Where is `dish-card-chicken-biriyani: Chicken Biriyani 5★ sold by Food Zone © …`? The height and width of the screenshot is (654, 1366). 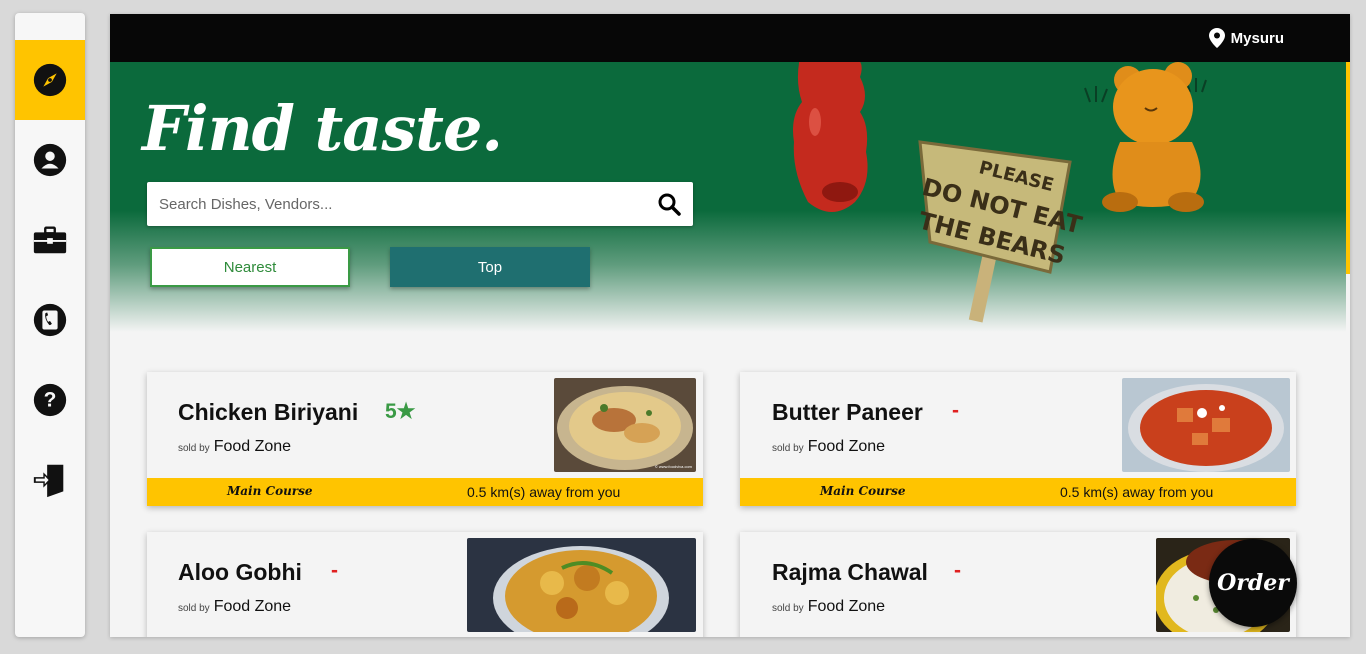 dish-card-chicken-biriyani: Chicken Biriyani 5★ sold by Food Zone © … is located at coordinates (425, 439).